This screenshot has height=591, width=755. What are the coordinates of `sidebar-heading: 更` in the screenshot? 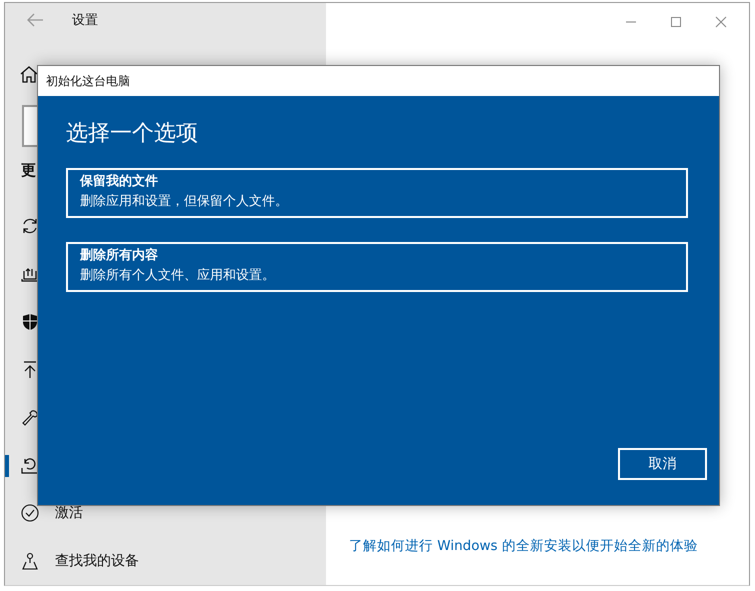 It's located at (28, 169).